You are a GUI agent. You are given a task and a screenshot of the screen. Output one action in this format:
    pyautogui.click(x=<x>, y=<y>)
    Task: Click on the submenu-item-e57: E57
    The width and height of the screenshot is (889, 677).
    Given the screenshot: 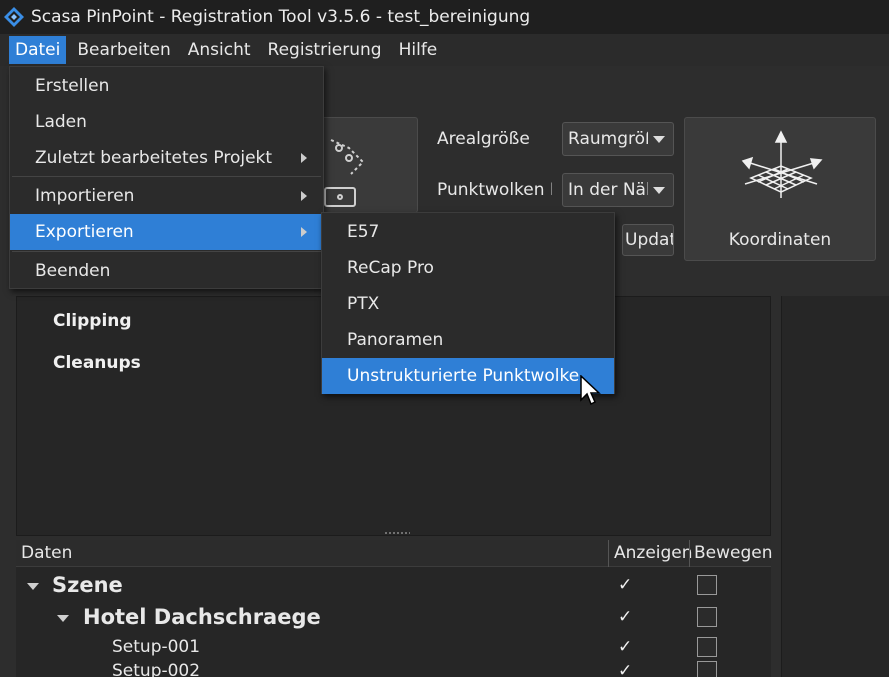 What is the action you would take?
    pyautogui.click(x=468, y=232)
    